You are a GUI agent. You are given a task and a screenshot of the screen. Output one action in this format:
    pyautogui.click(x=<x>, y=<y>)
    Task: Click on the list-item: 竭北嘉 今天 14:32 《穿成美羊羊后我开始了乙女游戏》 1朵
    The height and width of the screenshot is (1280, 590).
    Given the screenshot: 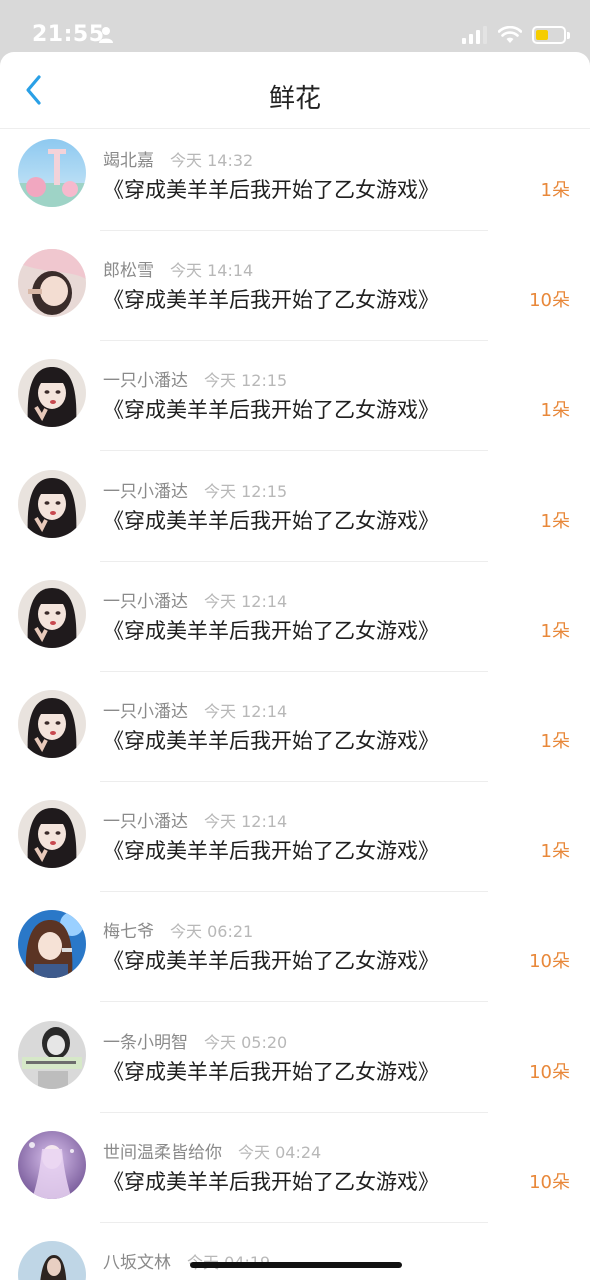 What is the action you would take?
    pyautogui.click(x=295, y=187)
    